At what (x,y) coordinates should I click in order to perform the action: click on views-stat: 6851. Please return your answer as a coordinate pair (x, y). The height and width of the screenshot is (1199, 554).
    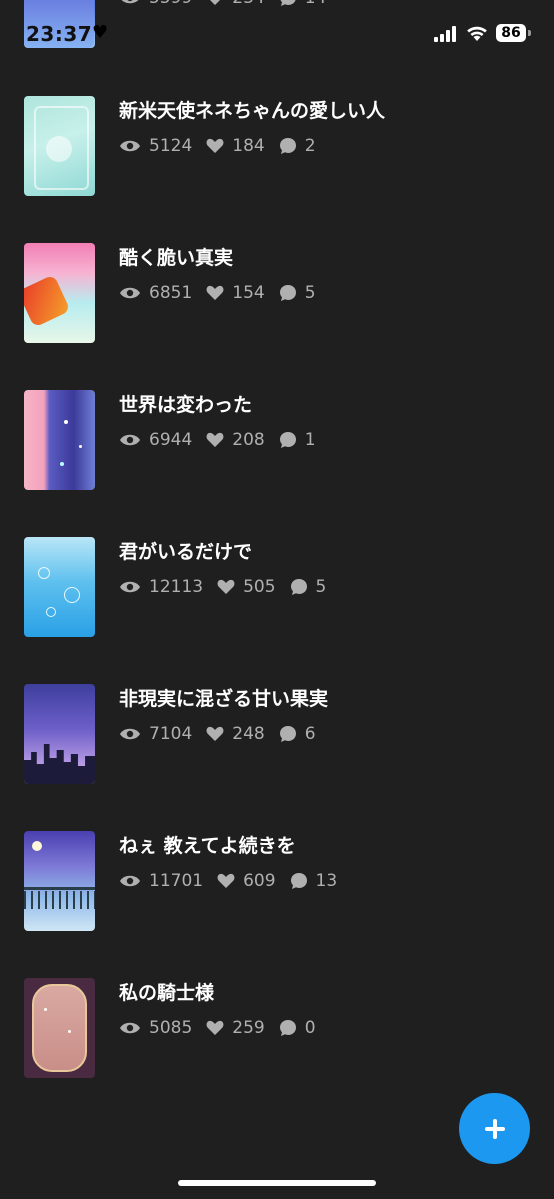
    Looking at the image, I should click on (155, 293).